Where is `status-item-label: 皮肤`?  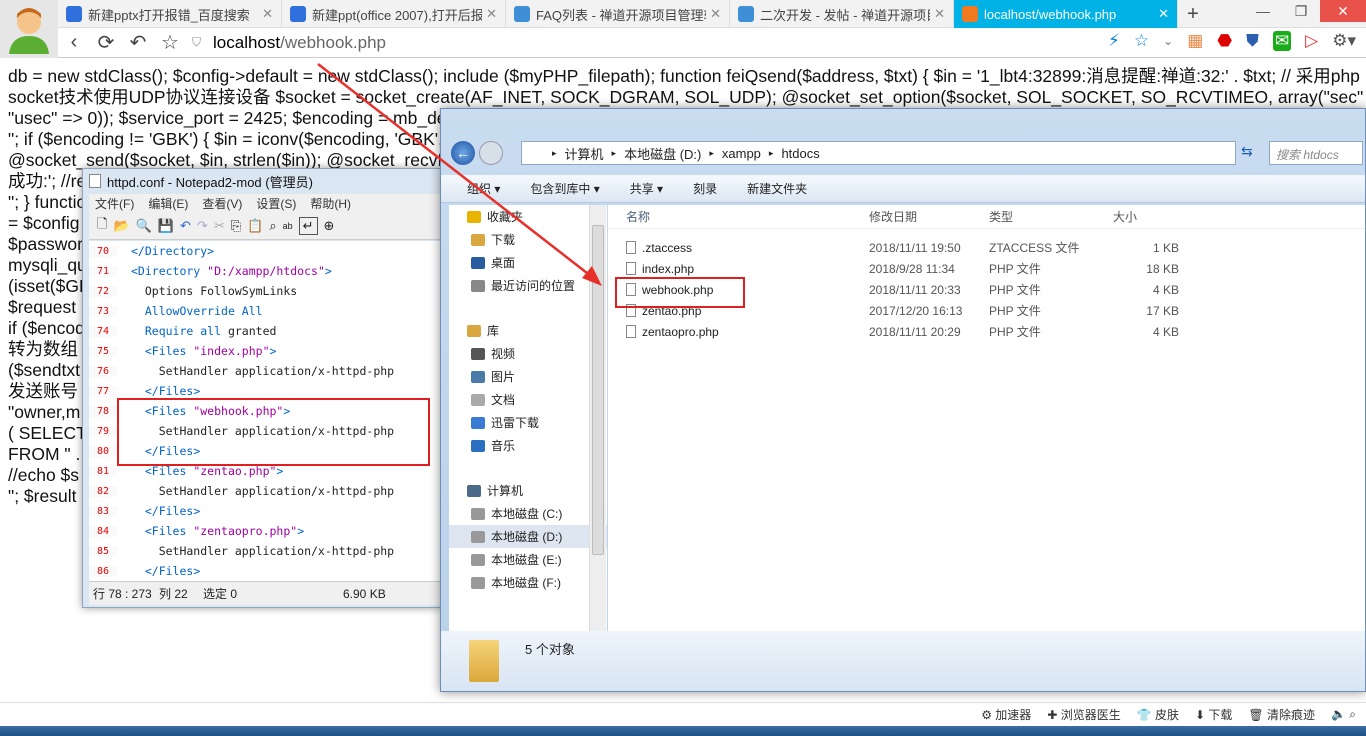 status-item-label: 皮肤 is located at coordinates (1166, 715).